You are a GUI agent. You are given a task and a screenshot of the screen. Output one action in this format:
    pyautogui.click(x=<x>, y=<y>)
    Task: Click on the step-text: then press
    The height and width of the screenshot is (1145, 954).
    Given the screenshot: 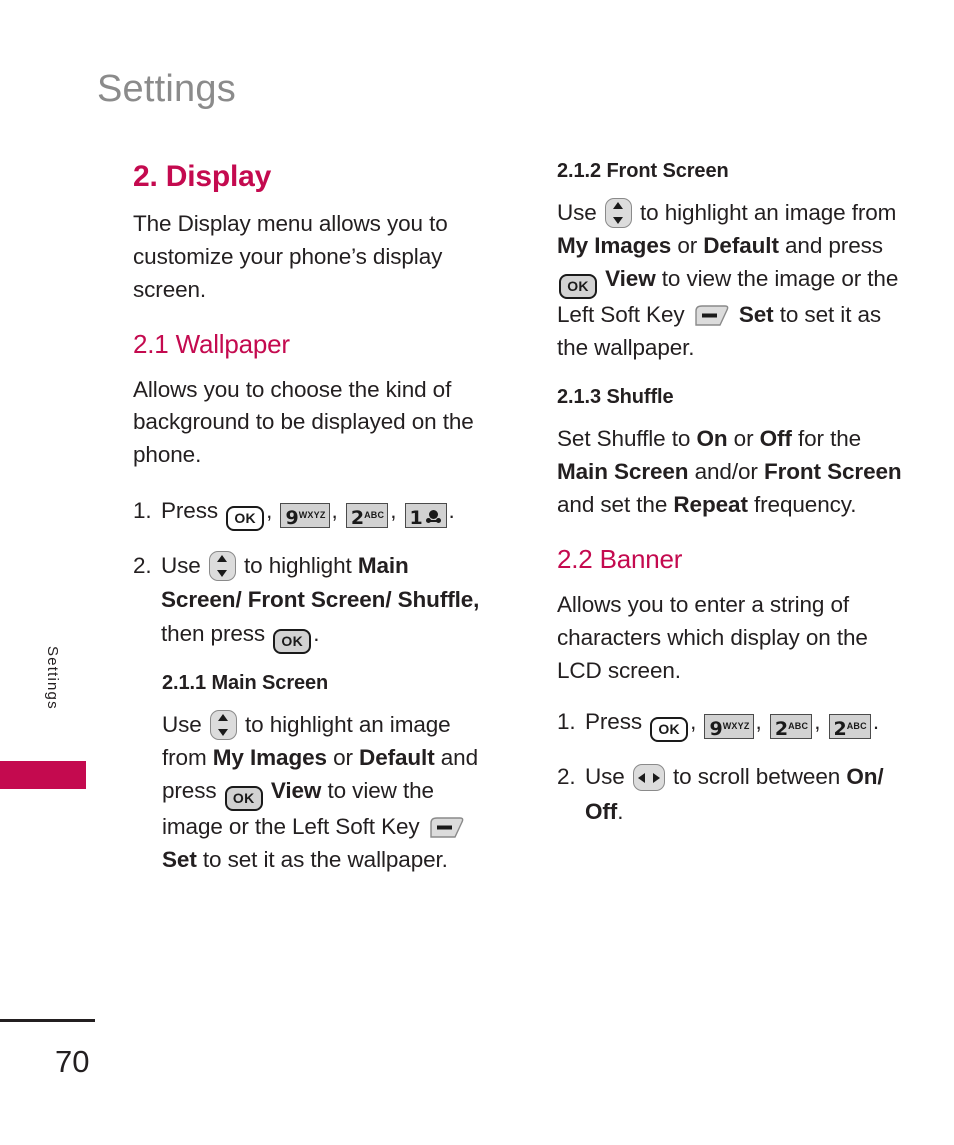 What is the action you would take?
    pyautogui.click(x=213, y=634)
    